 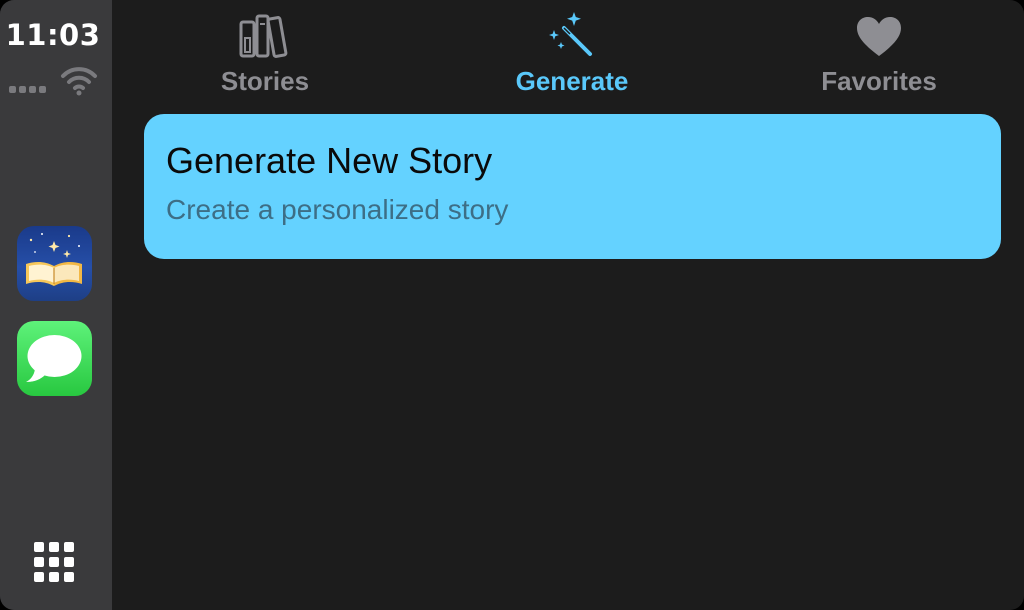 I want to click on carplay-dock: 11:03, so click(x=56, y=305).